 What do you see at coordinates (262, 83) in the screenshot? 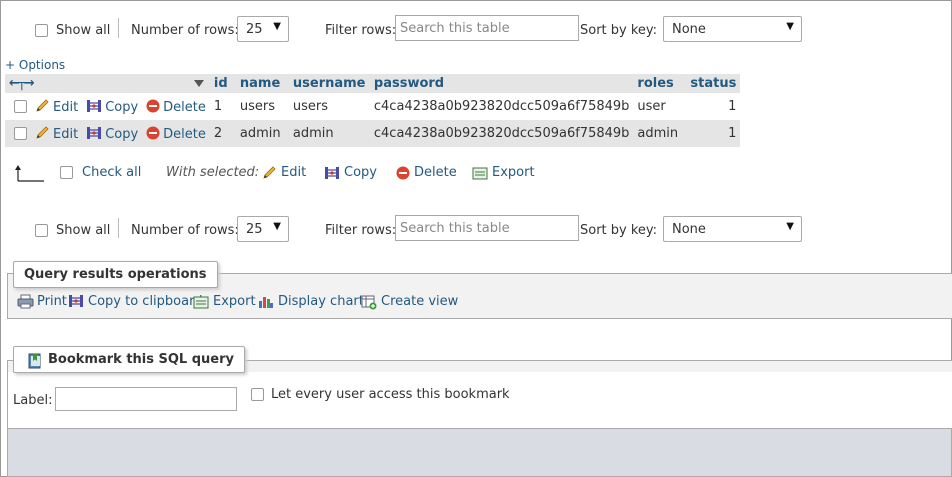
I see `column-header-name: name` at bounding box center [262, 83].